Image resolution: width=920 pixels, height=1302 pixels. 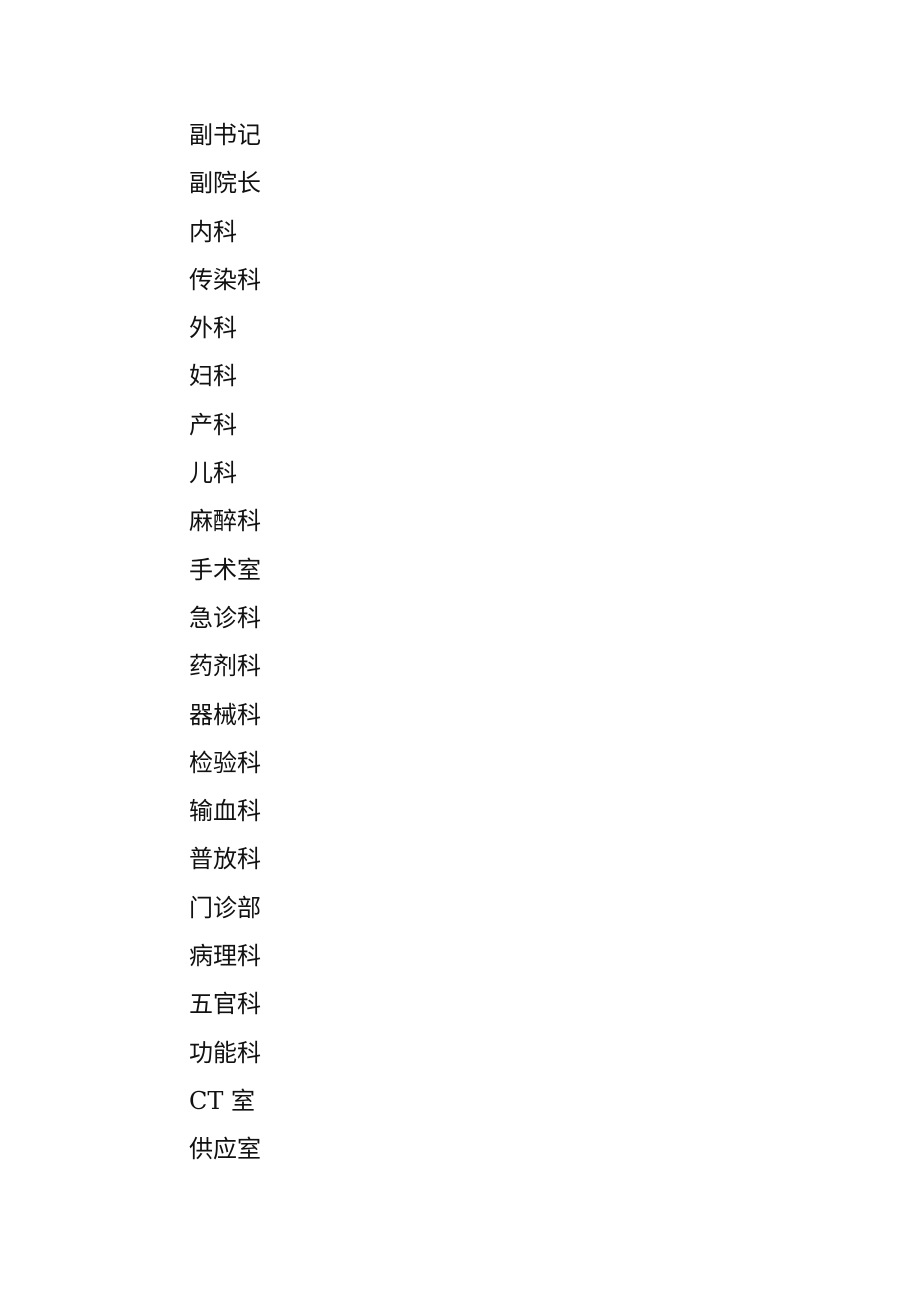 I want to click on list-item: 供应室, so click(x=225, y=1149).